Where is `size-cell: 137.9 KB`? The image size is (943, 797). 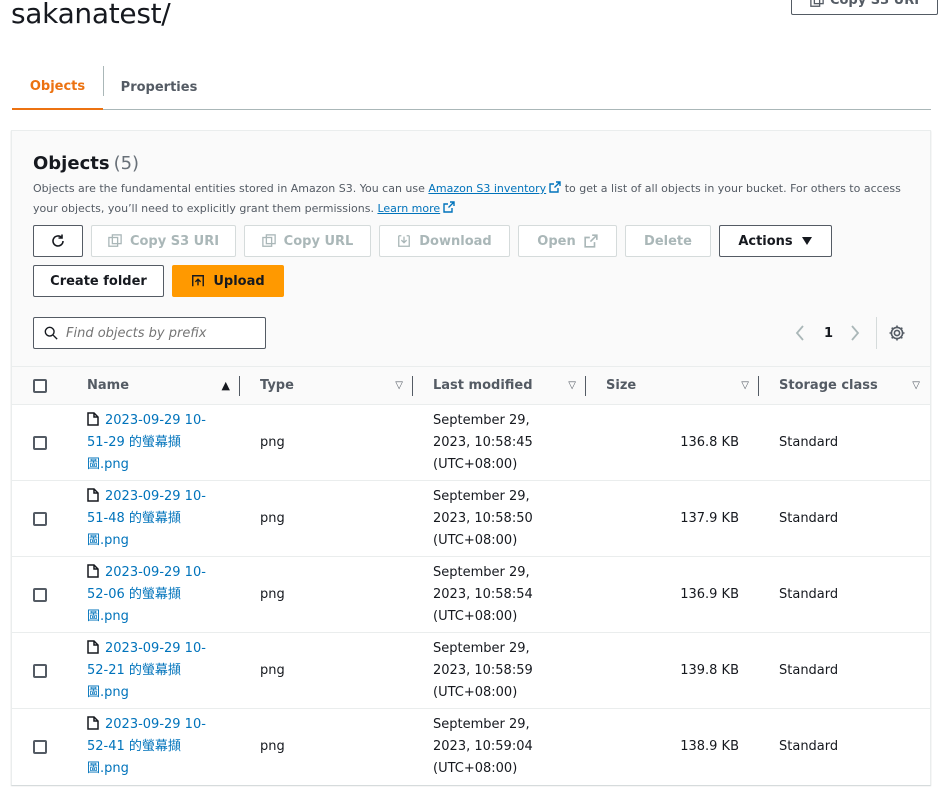 size-cell: 137.9 KB is located at coordinates (709, 518).